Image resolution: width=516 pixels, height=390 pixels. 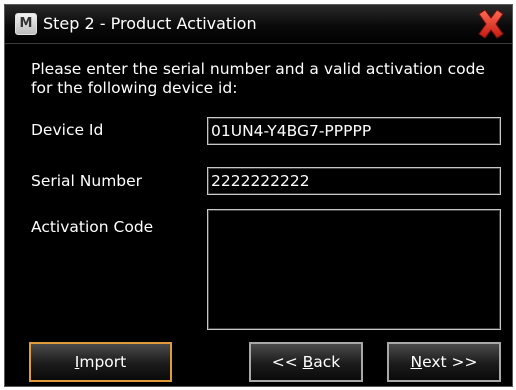 I want to click on back-button: << Back, so click(x=306, y=362).